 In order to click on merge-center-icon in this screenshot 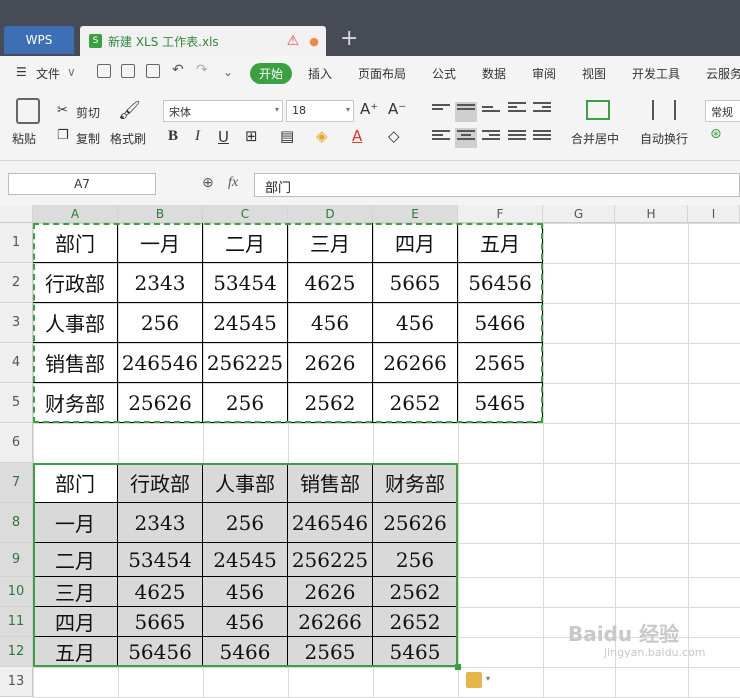, I will do `click(598, 110)`.